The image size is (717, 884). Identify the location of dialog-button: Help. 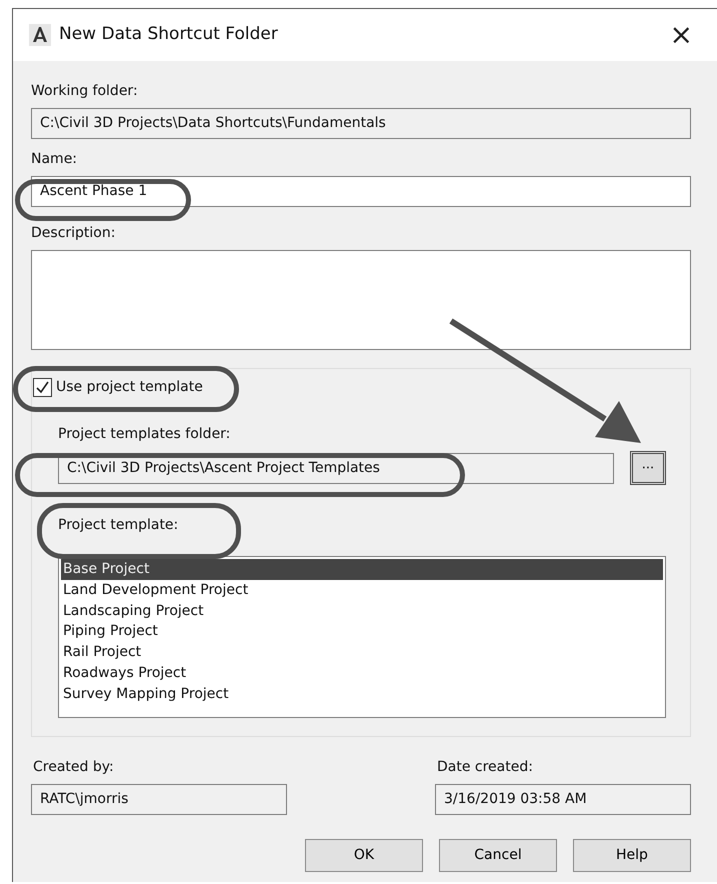
(632, 855).